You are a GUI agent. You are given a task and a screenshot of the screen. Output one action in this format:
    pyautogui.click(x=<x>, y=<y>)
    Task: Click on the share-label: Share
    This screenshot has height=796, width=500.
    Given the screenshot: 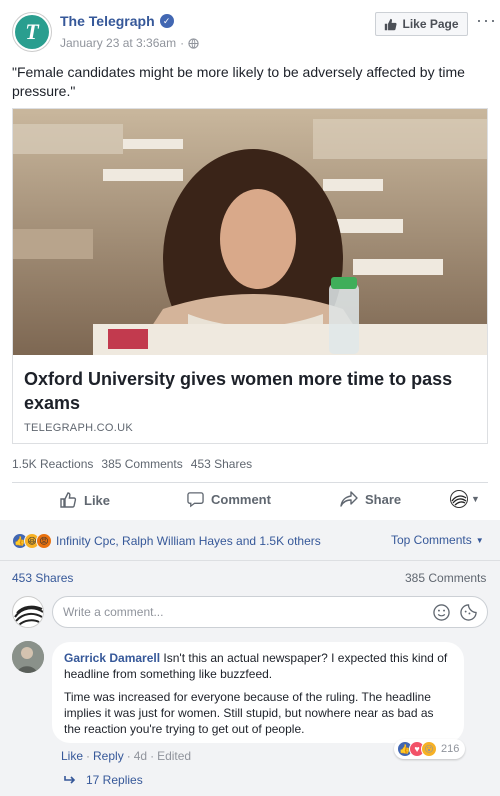 What is the action you would take?
    pyautogui.click(x=383, y=499)
    